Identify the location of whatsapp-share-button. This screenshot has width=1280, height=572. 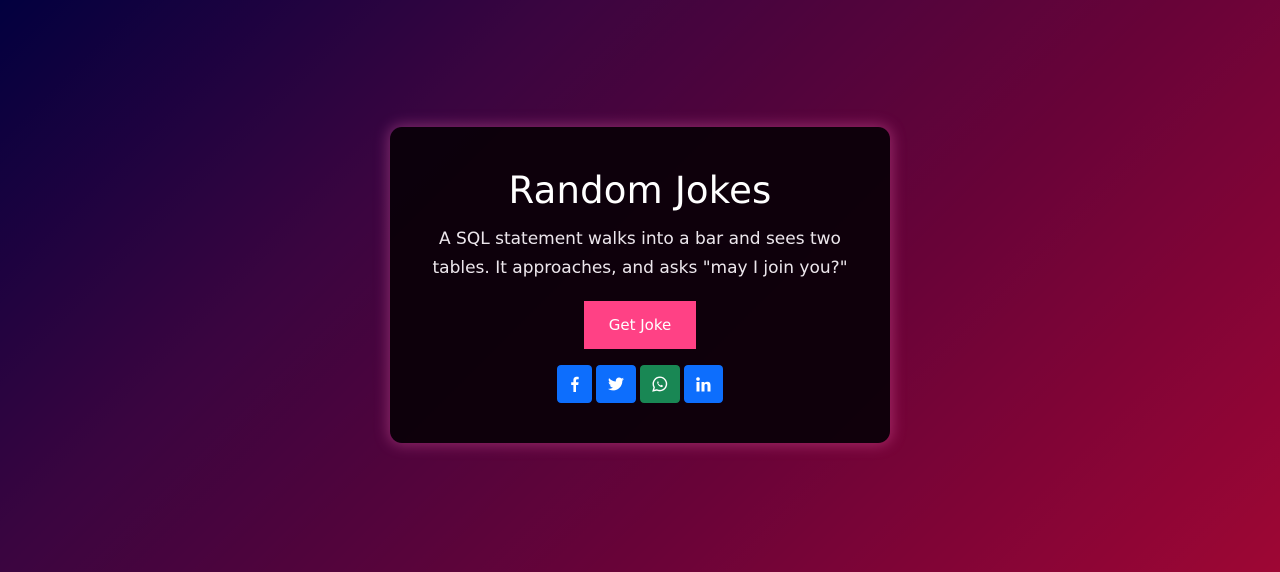
(660, 384).